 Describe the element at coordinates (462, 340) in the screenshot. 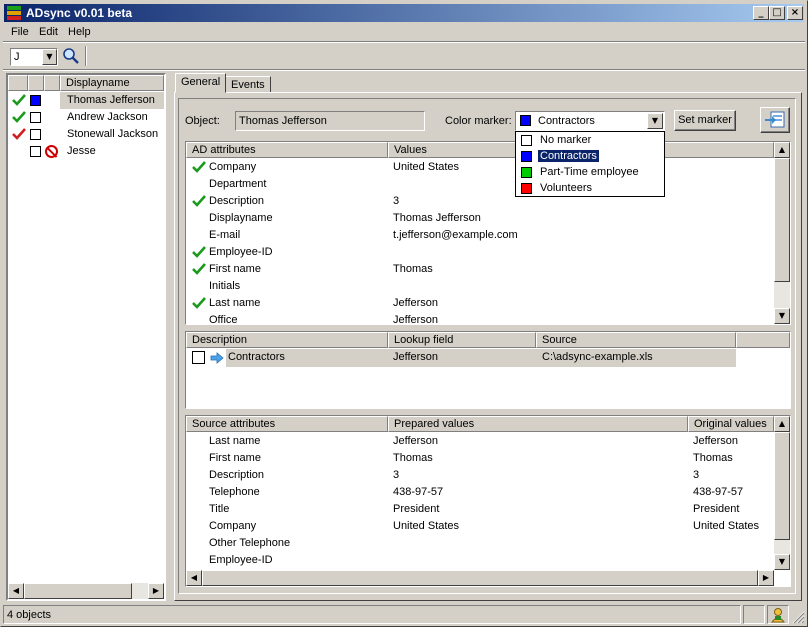

I see `lookup-field-header: Lookup field` at that location.